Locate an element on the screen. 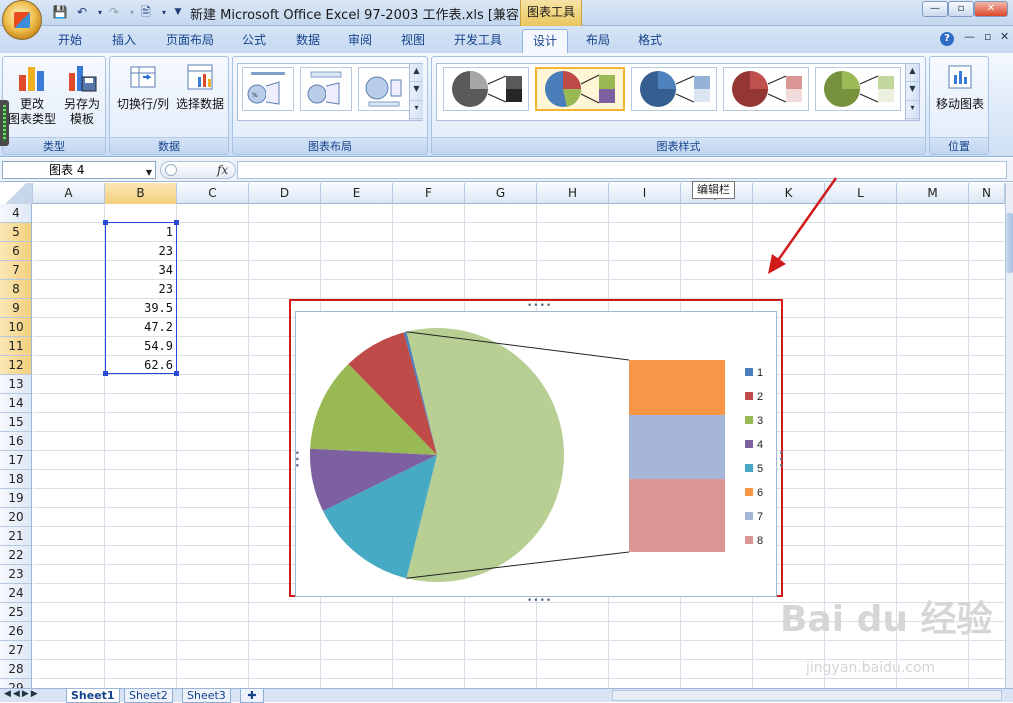 The width and height of the screenshot is (1013, 703). style-scroll-down-icon: ▼ is located at coordinates (912, 91).